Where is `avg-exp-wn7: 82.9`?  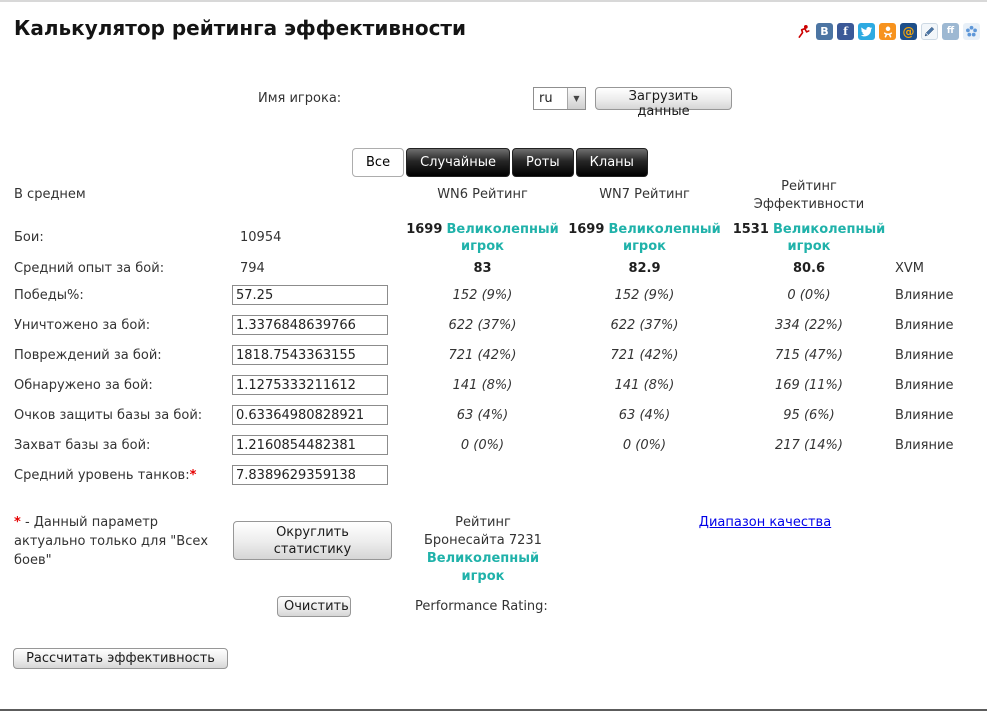 avg-exp-wn7: 82.9 is located at coordinates (644, 268).